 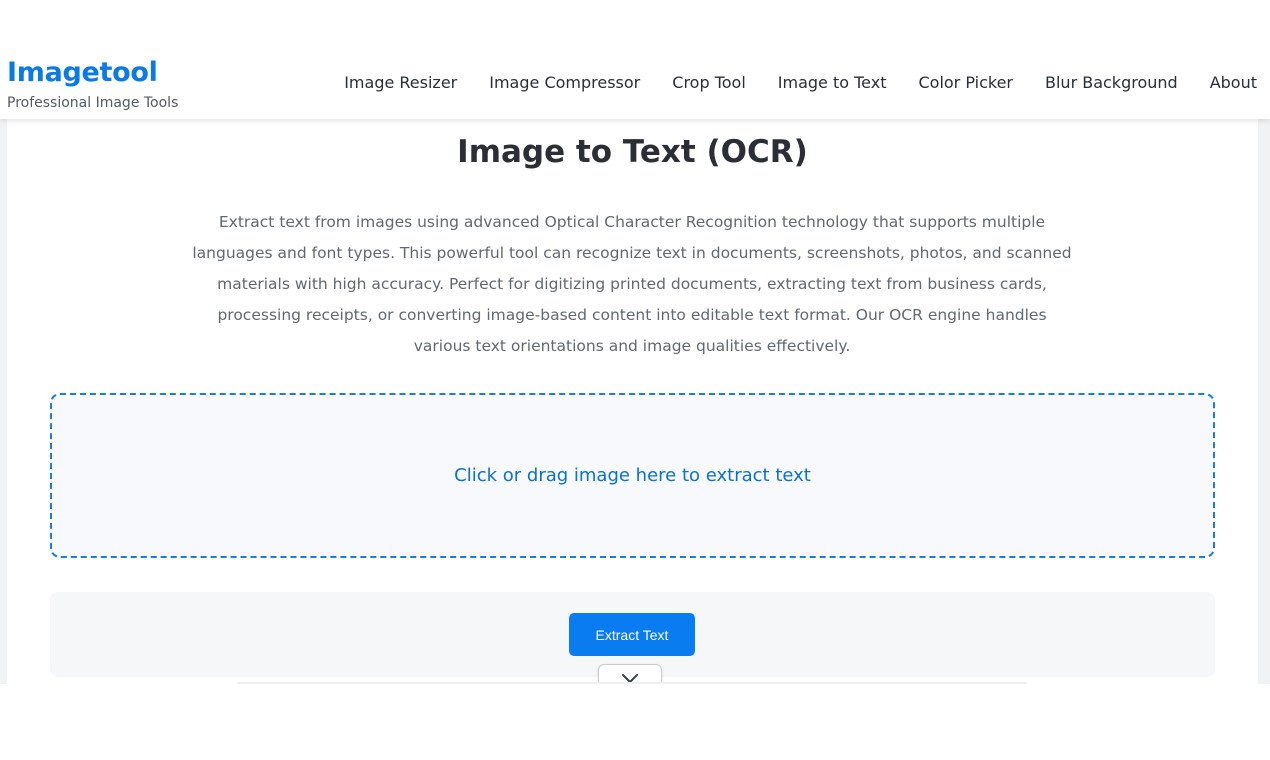 I want to click on divider, so click(x=632, y=683).